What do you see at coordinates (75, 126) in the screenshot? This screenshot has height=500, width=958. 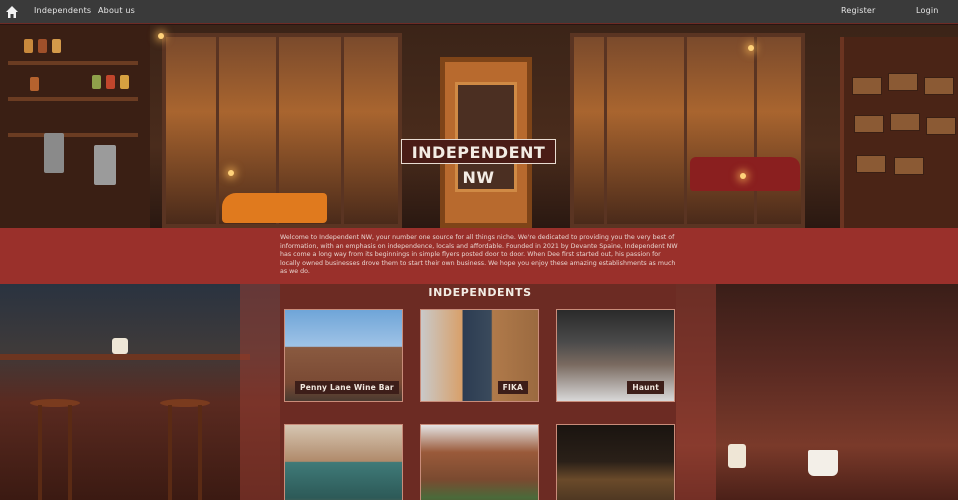 I see `cafe-shelf-illustration` at bounding box center [75, 126].